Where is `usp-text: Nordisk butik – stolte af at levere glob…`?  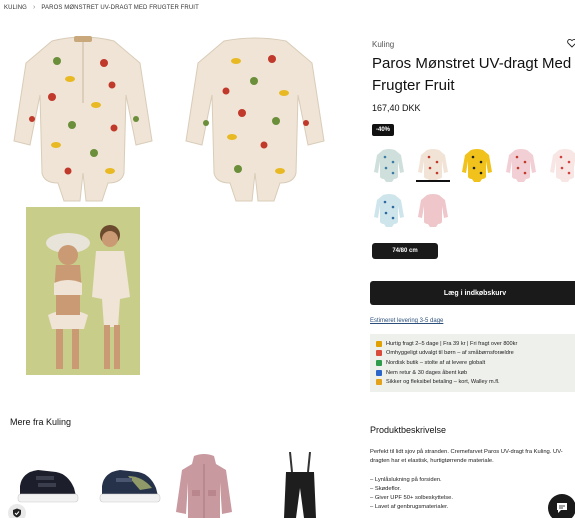 usp-text: Nordisk butik – stolte af at levere glob… is located at coordinates (436, 362).